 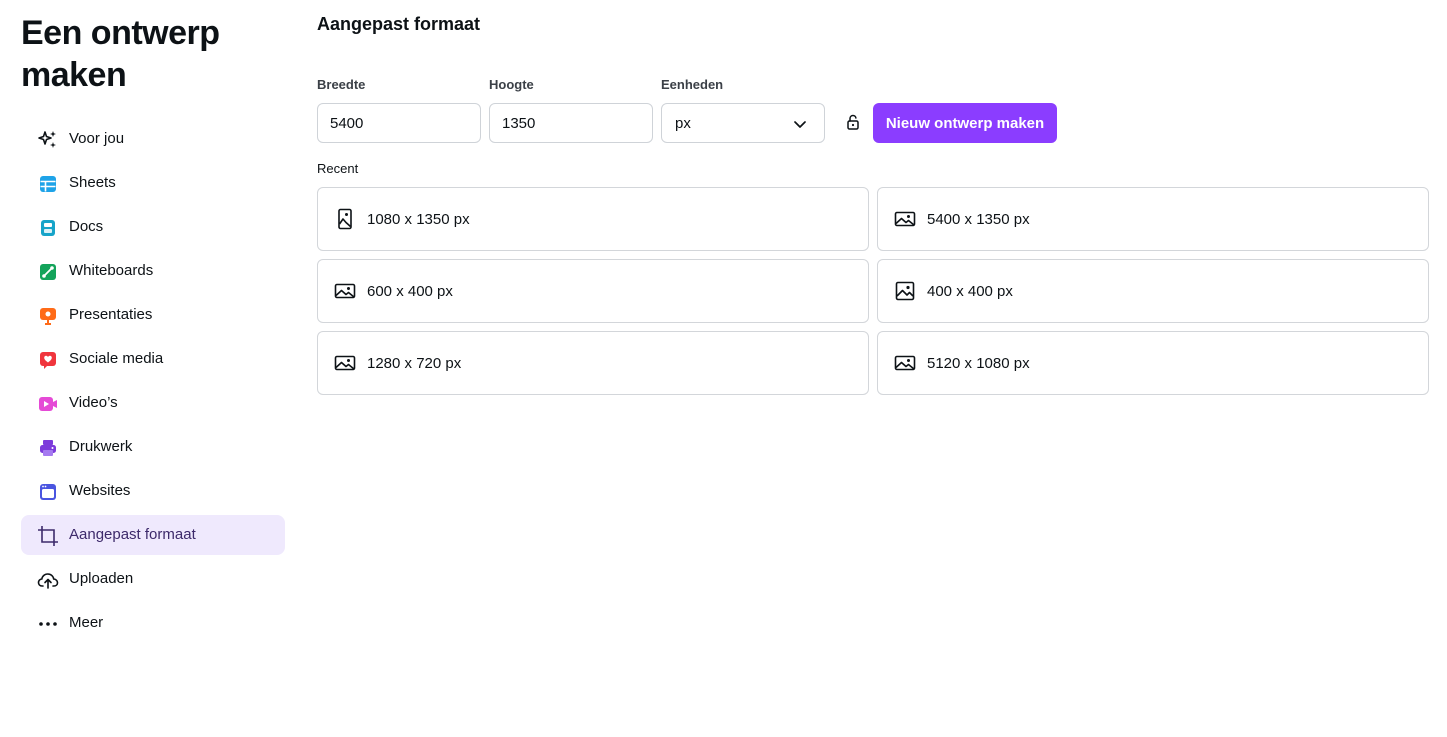 What do you see at coordinates (593, 219) in the screenshot?
I see `recent-size-card: 1080 x 1350 px` at bounding box center [593, 219].